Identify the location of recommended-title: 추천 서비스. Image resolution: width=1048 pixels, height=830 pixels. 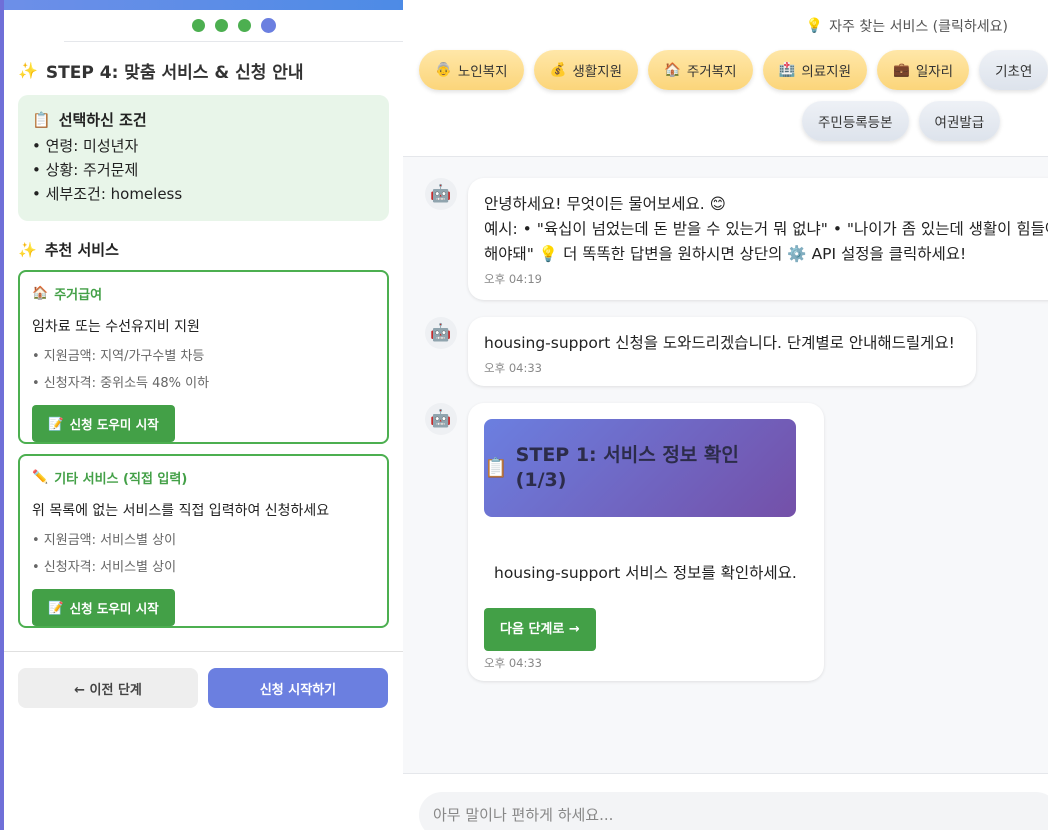
(81, 250).